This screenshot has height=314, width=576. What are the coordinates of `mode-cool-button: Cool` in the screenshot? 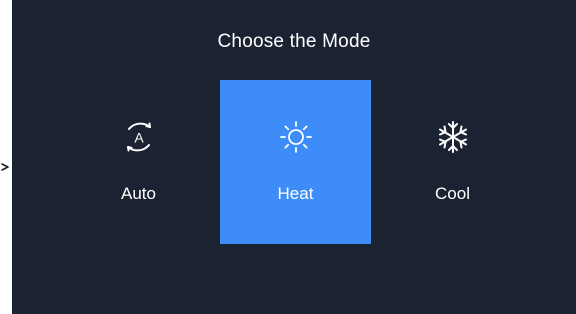 It's located at (452, 162).